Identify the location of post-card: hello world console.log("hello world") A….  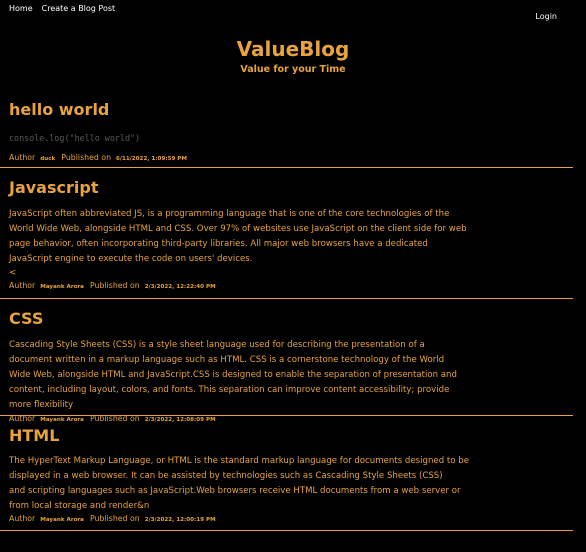
(286, 132).